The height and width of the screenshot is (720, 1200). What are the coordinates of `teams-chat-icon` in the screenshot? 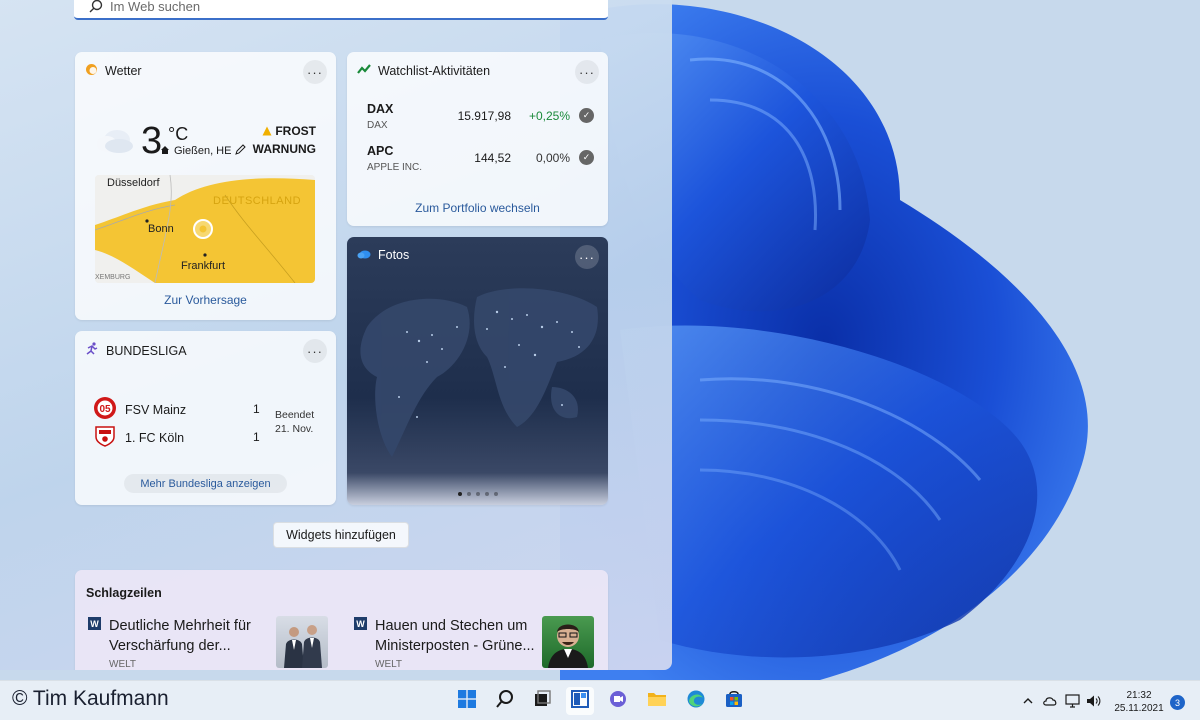 It's located at (618, 701).